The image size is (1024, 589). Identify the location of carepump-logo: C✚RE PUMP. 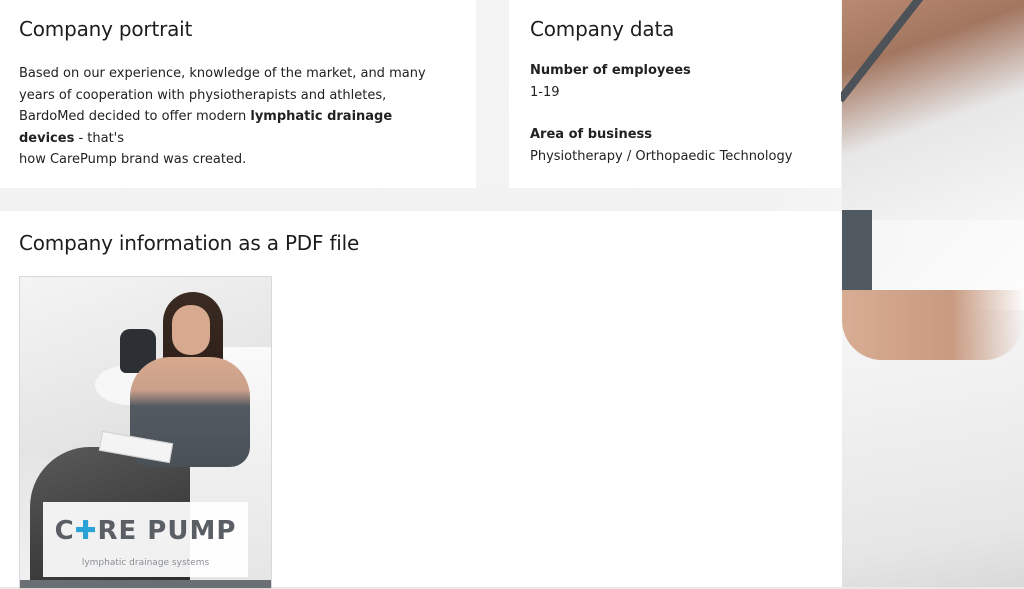
(145, 531).